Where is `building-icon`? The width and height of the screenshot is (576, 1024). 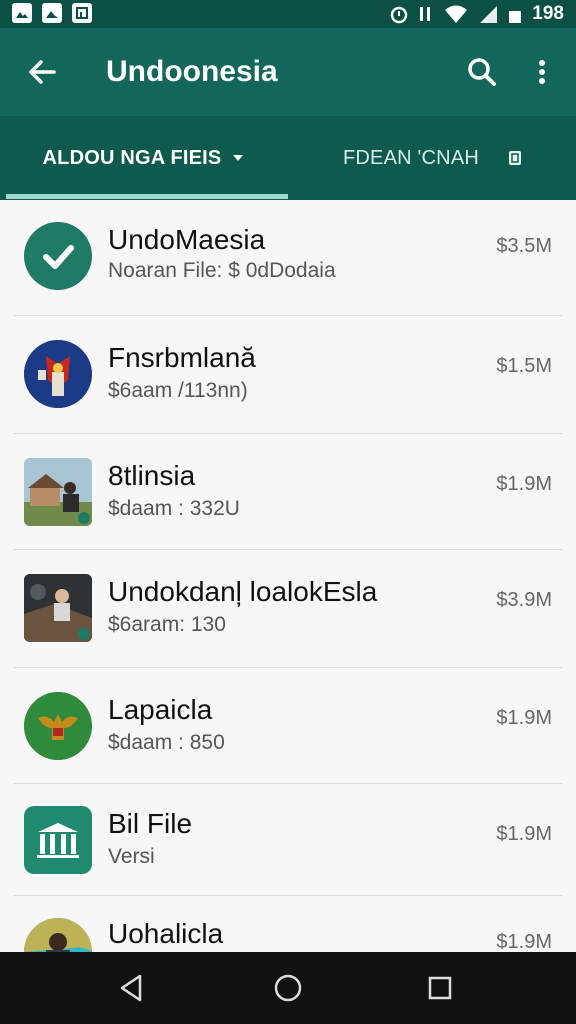 building-icon is located at coordinates (58, 840).